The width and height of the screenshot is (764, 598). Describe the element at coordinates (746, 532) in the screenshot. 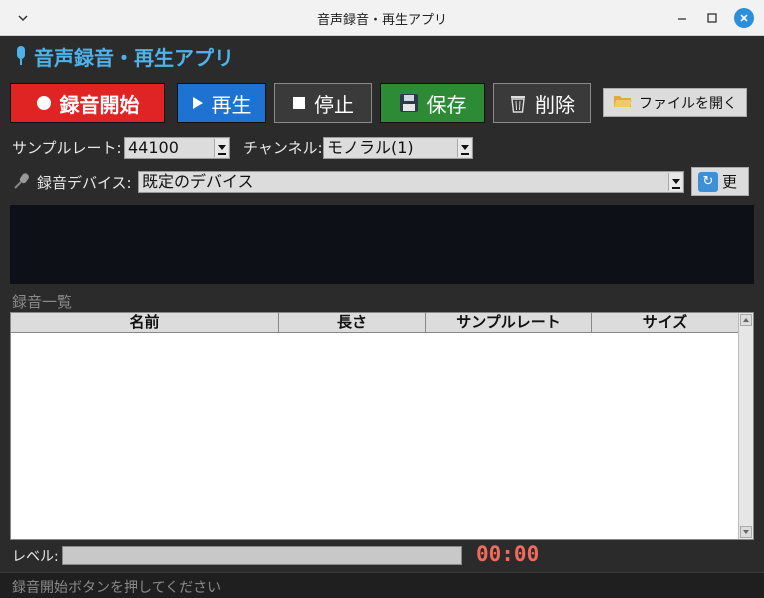

I see `scroll-down-icon` at that location.